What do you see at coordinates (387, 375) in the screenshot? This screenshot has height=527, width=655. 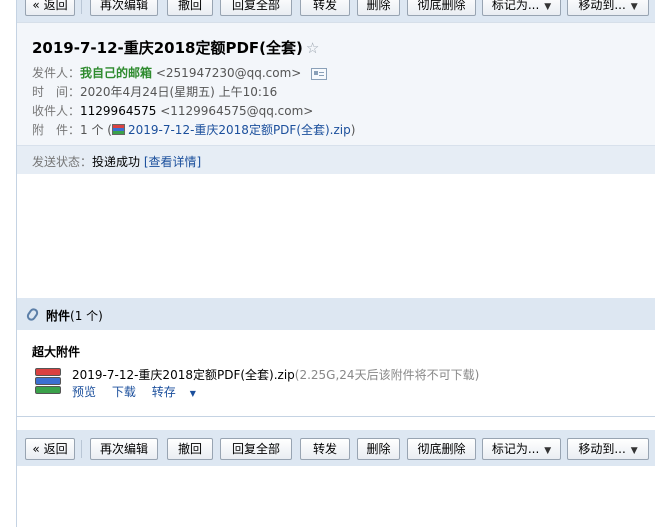 I see `attachment-file-note: (2.25G,24天后该附件将不可下载)` at bounding box center [387, 375].